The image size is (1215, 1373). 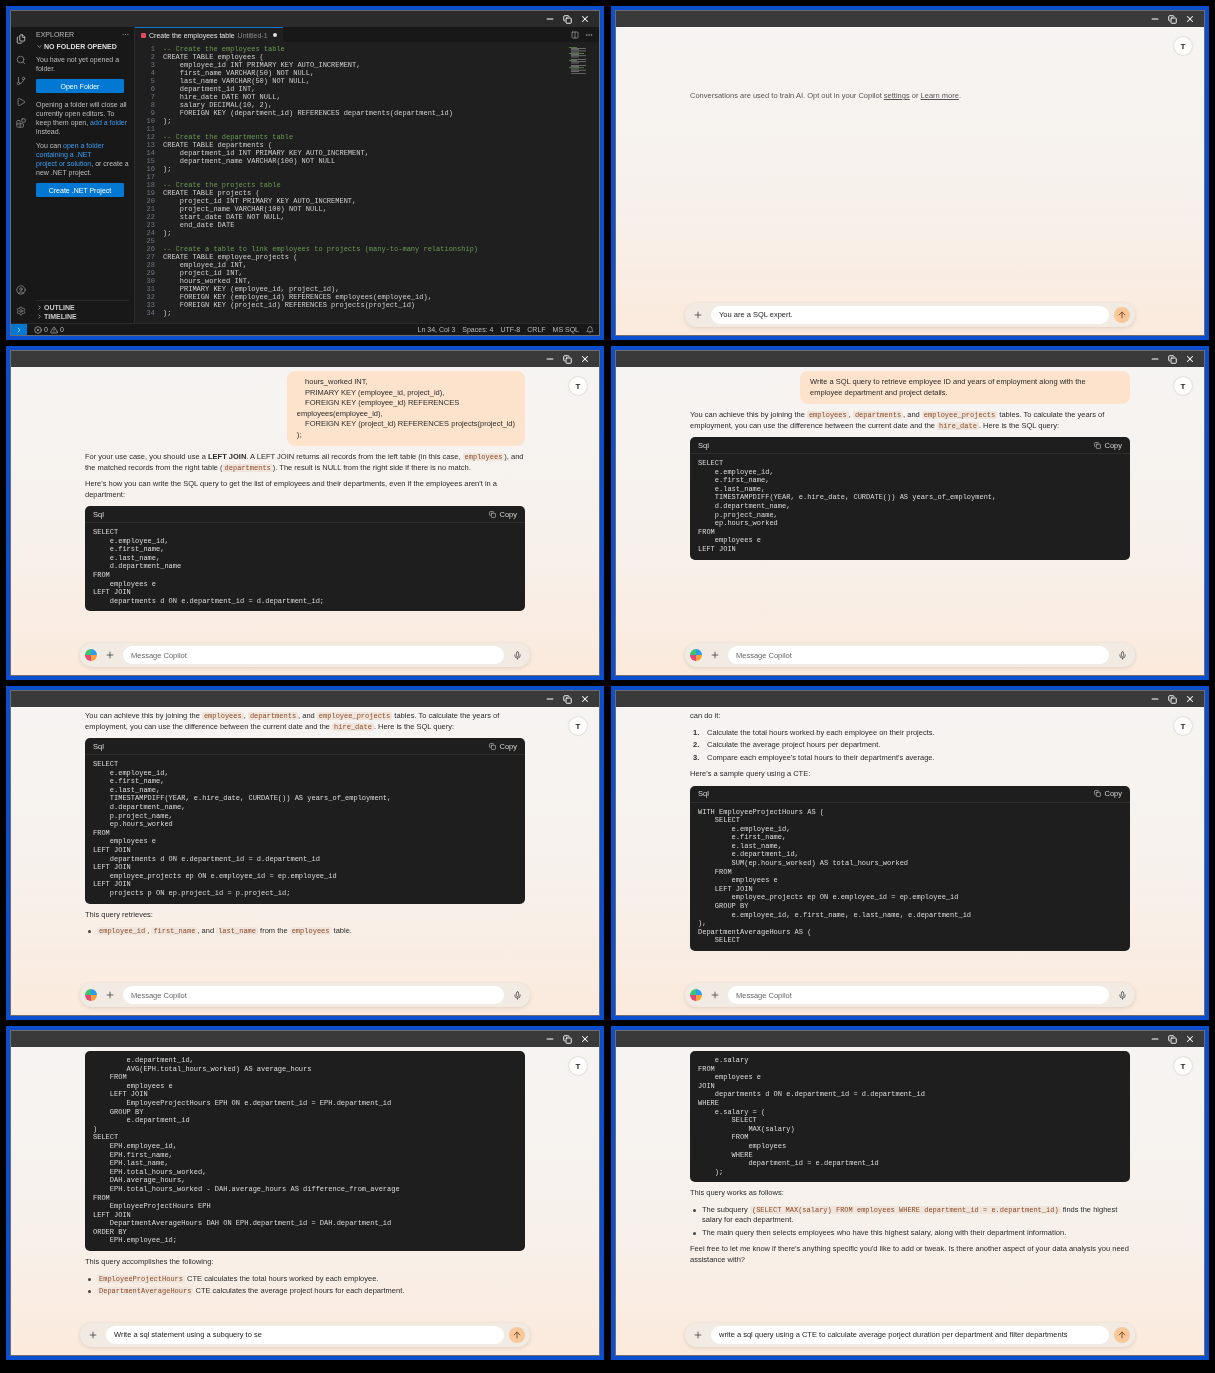 I want to click on warning-icon, so click(x=53, y=329).